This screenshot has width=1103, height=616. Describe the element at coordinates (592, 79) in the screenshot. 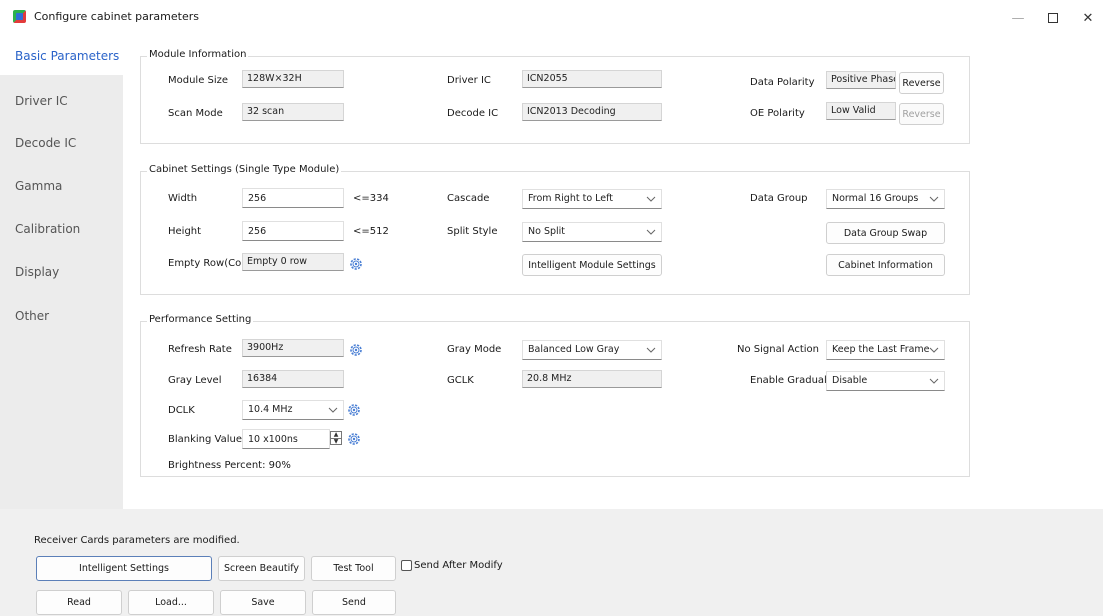

I see `driver-ic-field: ICN2055` at that location.